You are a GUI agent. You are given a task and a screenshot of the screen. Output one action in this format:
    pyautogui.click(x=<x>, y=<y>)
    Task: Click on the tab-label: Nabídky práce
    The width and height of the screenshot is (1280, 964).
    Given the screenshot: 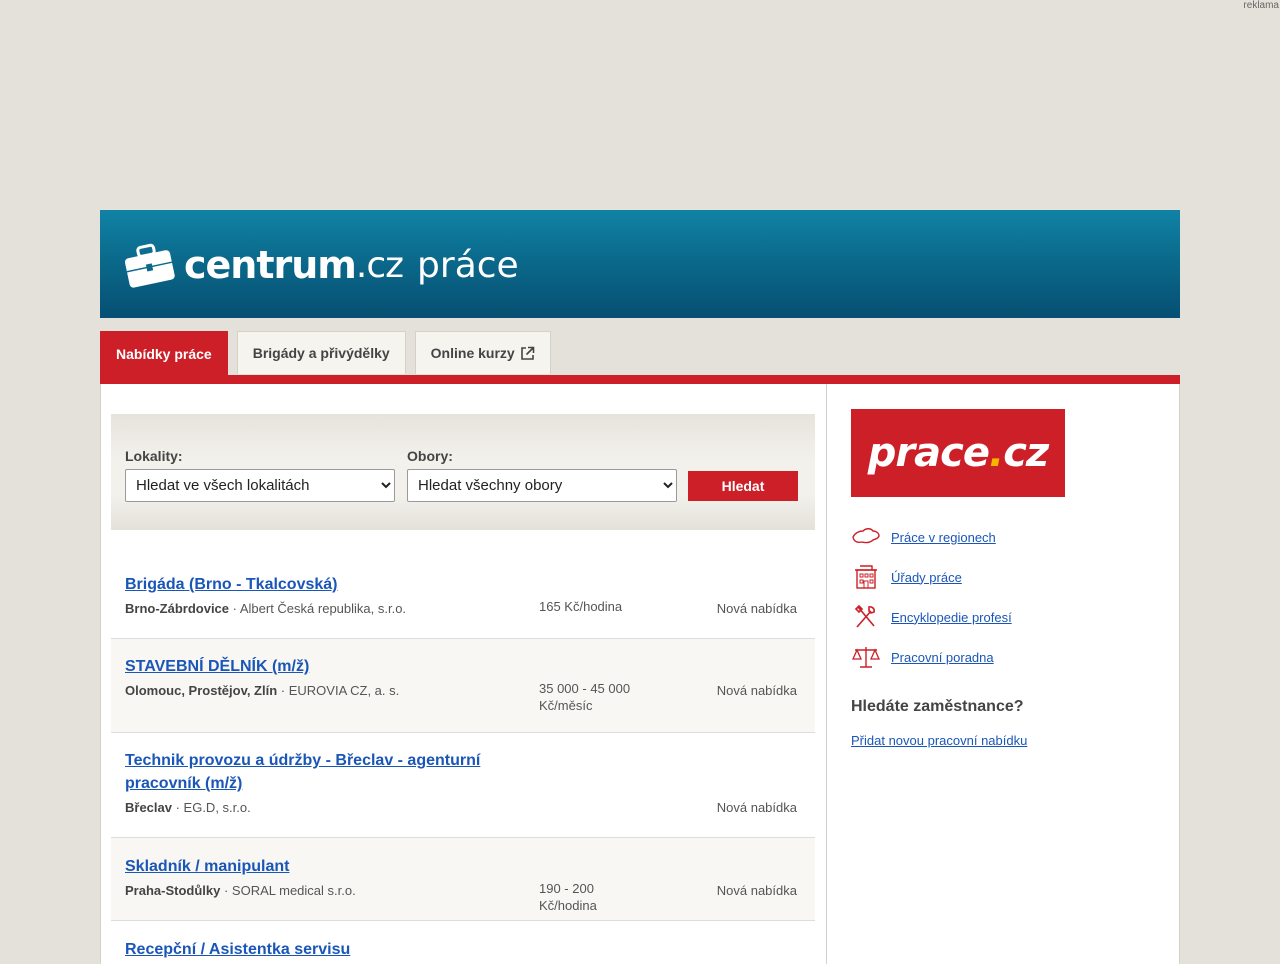 What is the action you would take?
    pyautogui.click(x=164, y=353)
    